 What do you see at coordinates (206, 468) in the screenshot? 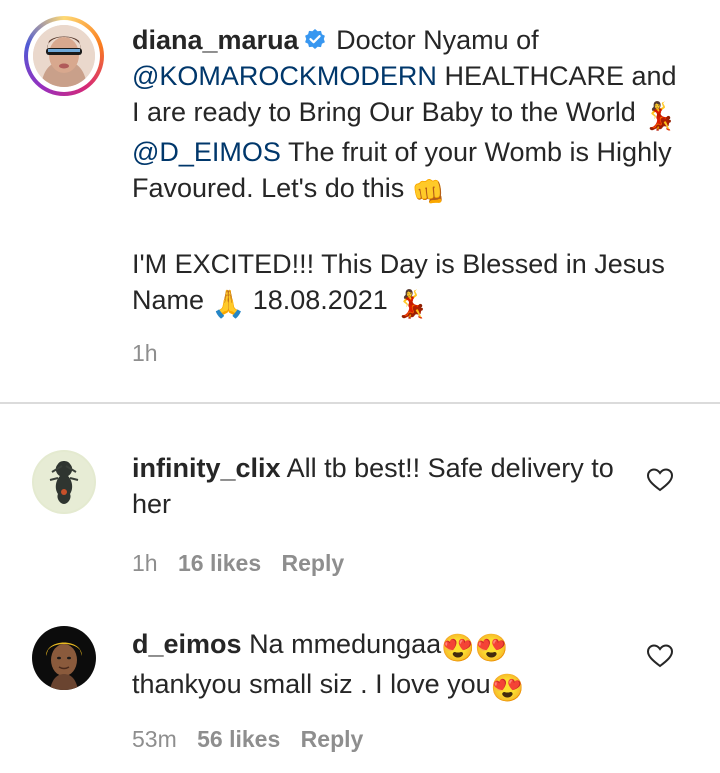
I see `comment-username: infinity_clix` at bounding box center [206, 468].